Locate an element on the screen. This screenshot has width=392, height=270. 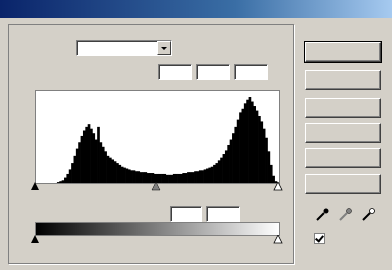
input-gamma-slider is located at coordinates (156, 186).